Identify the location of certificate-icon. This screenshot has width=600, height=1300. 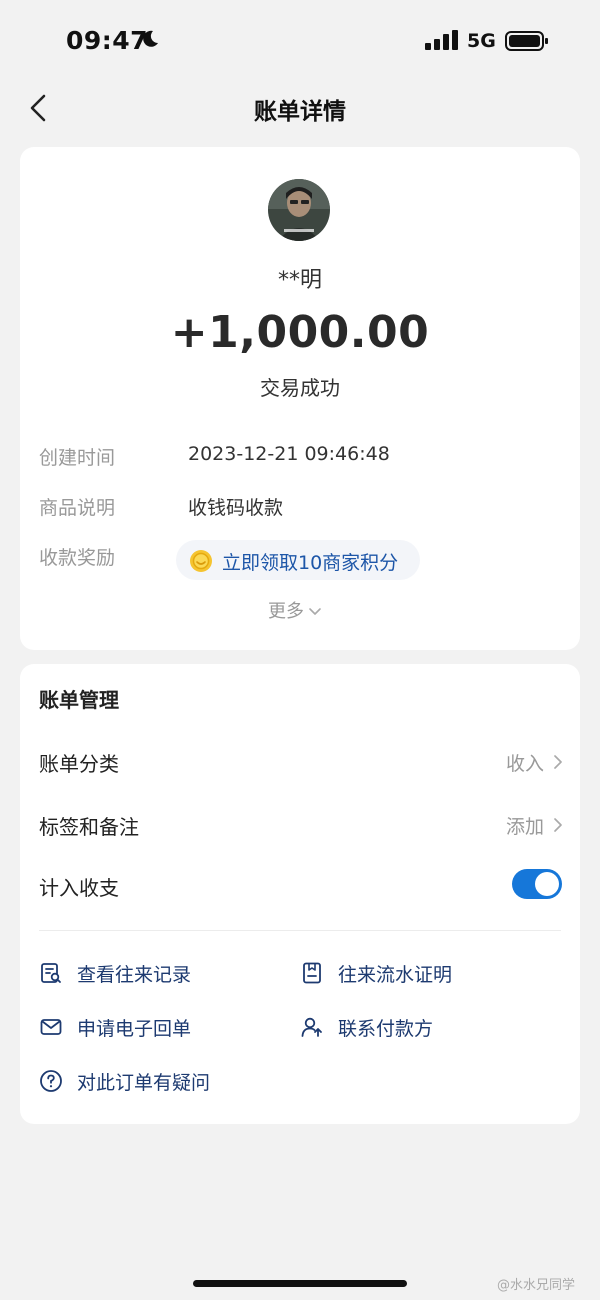
(312, 973).